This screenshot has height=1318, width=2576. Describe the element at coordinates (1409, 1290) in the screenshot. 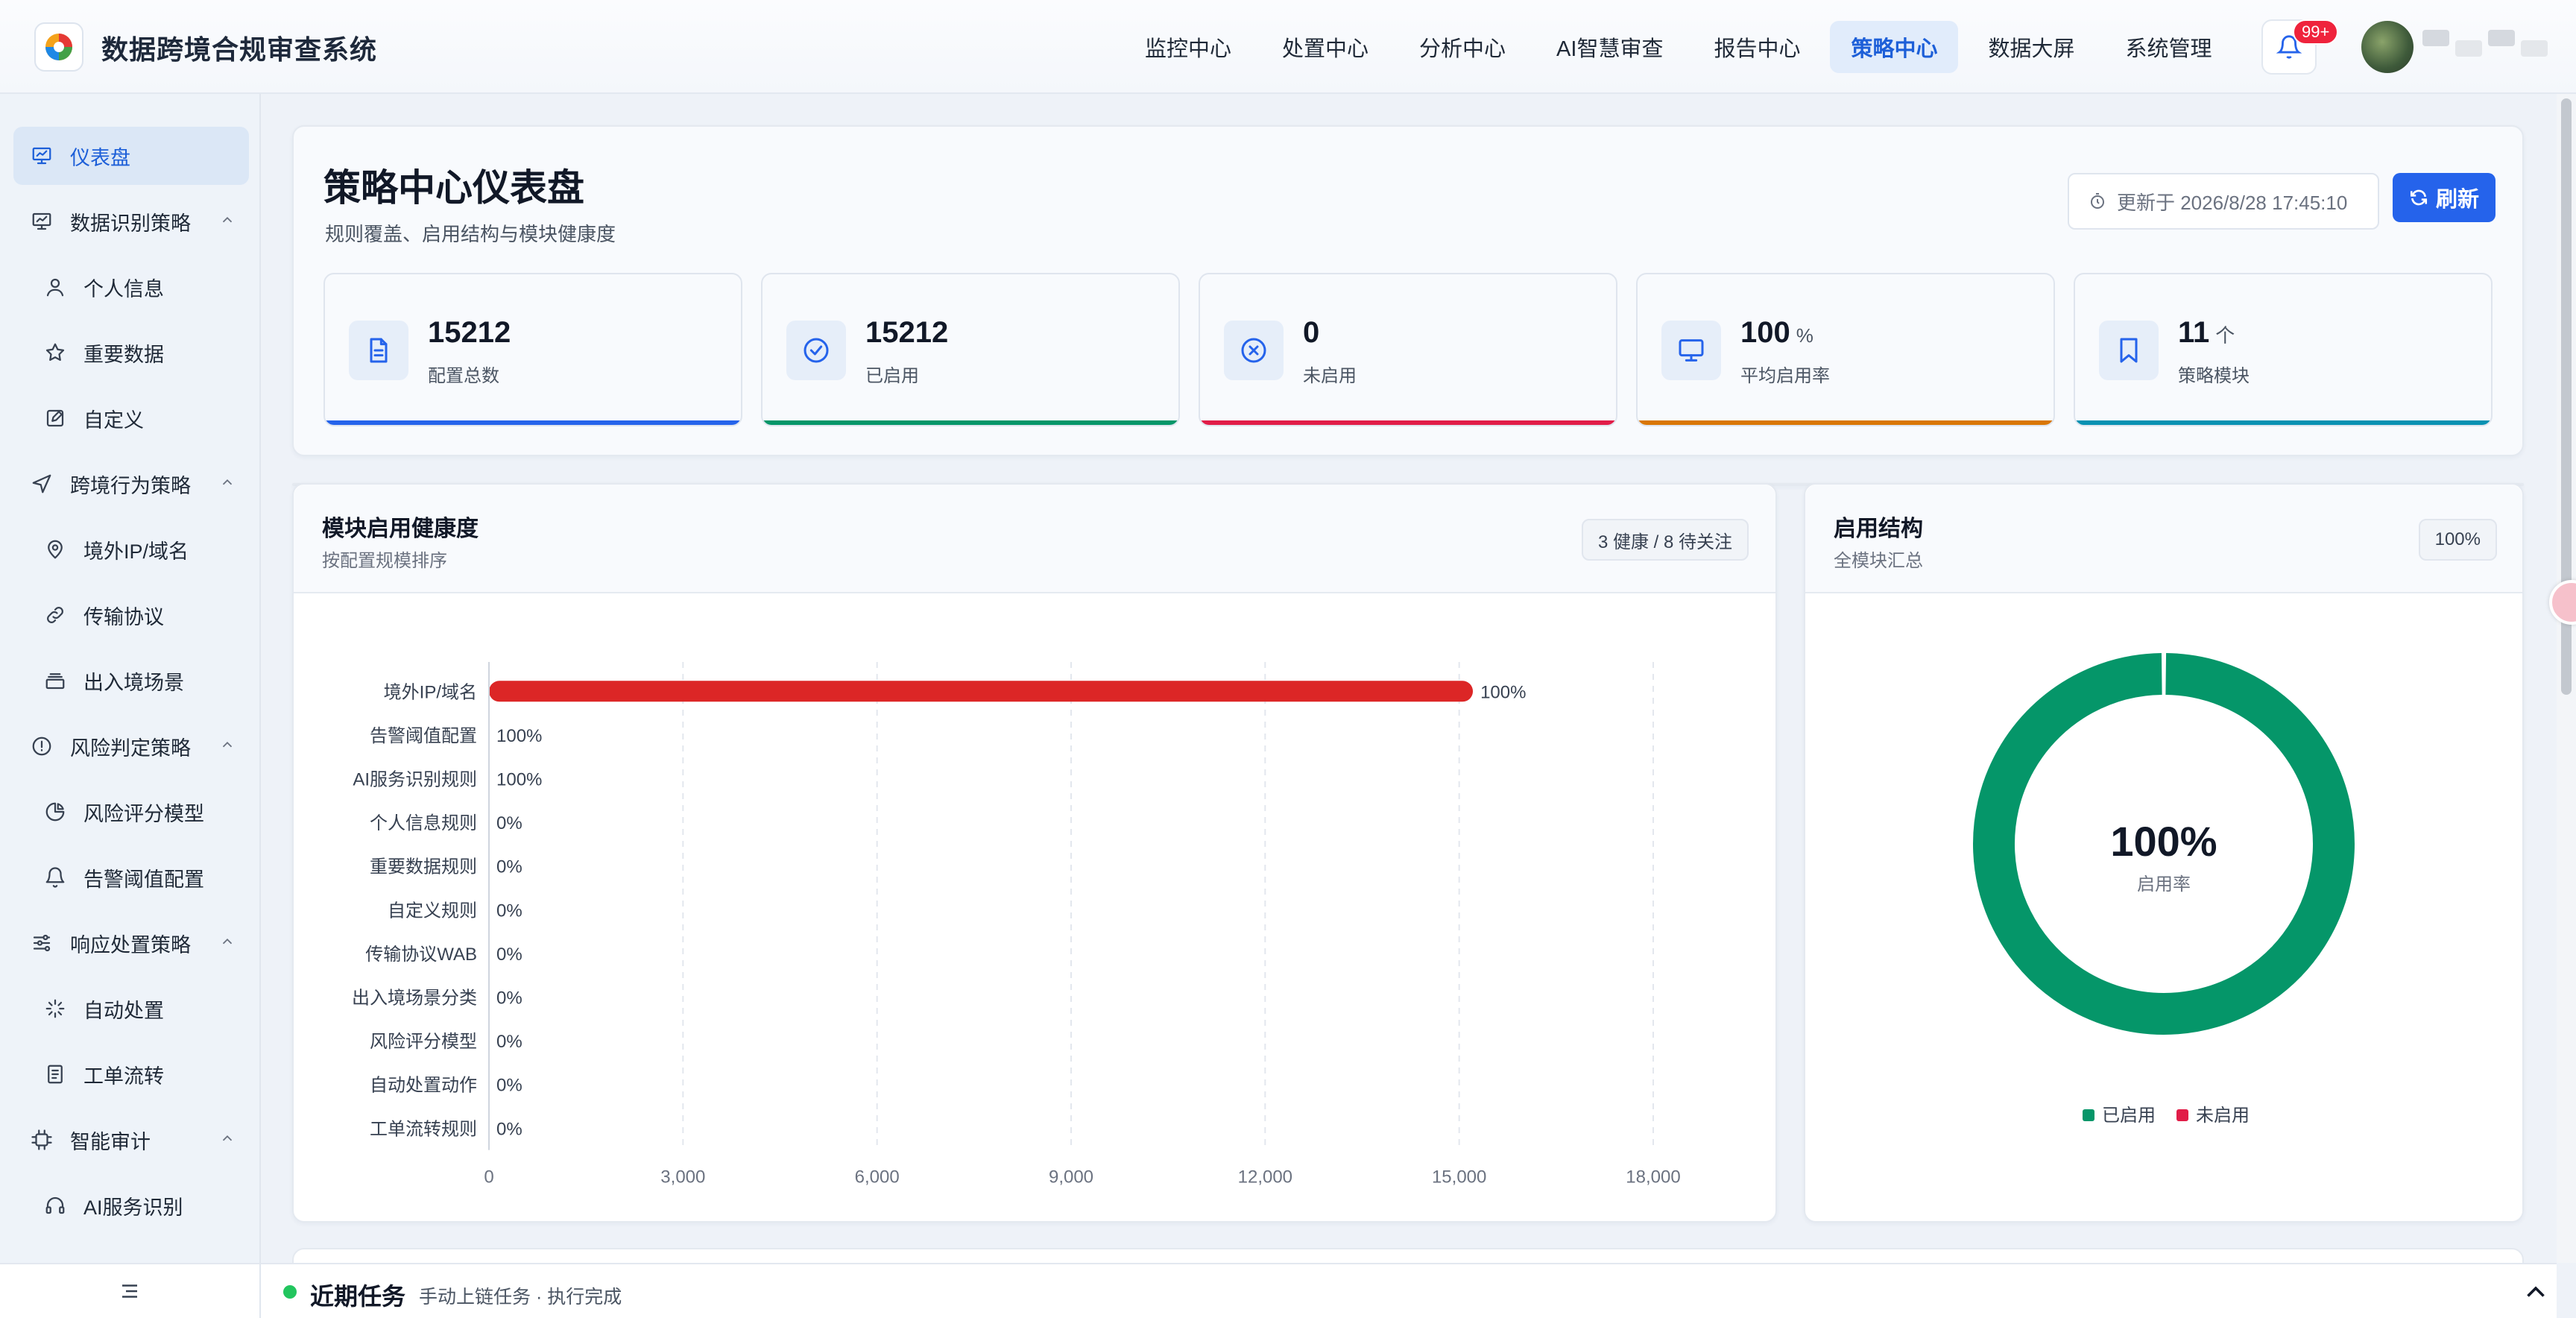

I see `recent-tasks-bar: 近期任务 手动上链任务 · 执行完成` at that location.